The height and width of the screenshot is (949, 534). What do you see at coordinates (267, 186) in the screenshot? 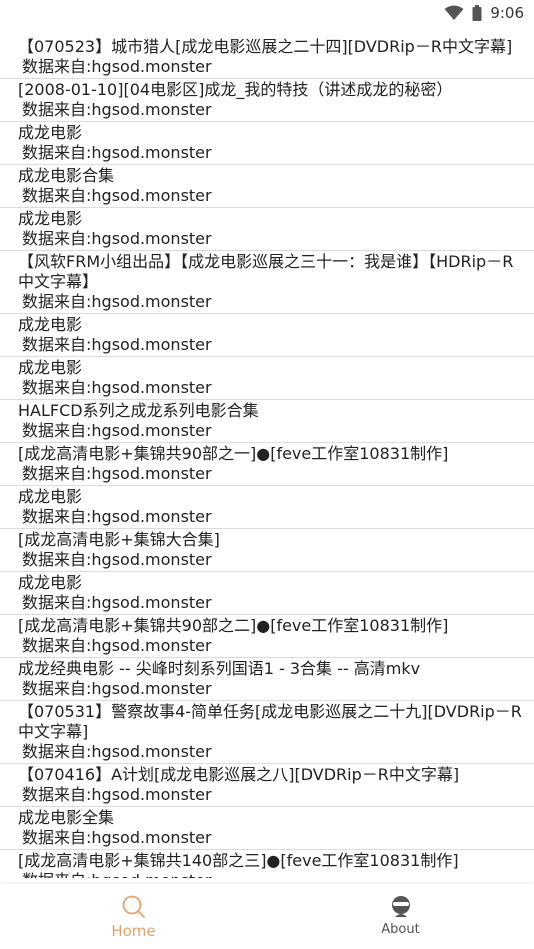
I see `list-item: 成龙电影合集 数据来自:hgsod.monster` at bounding box center [267, 186].